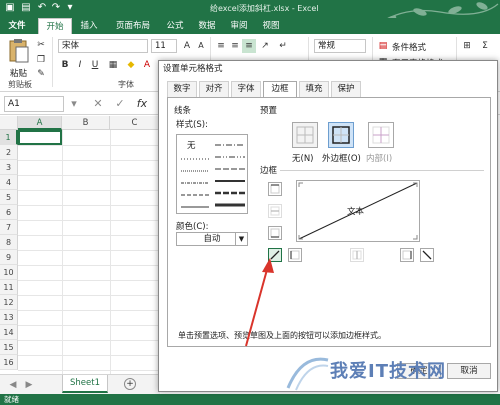  I want to click on border-inside-vertical-icon, so click(357, 255).